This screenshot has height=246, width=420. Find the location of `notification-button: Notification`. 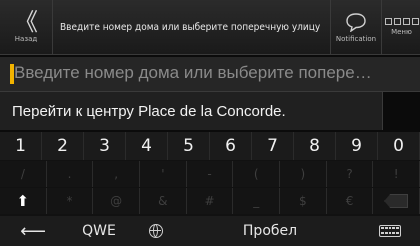

notification-button: Notification is located at coordinates (355, 27).